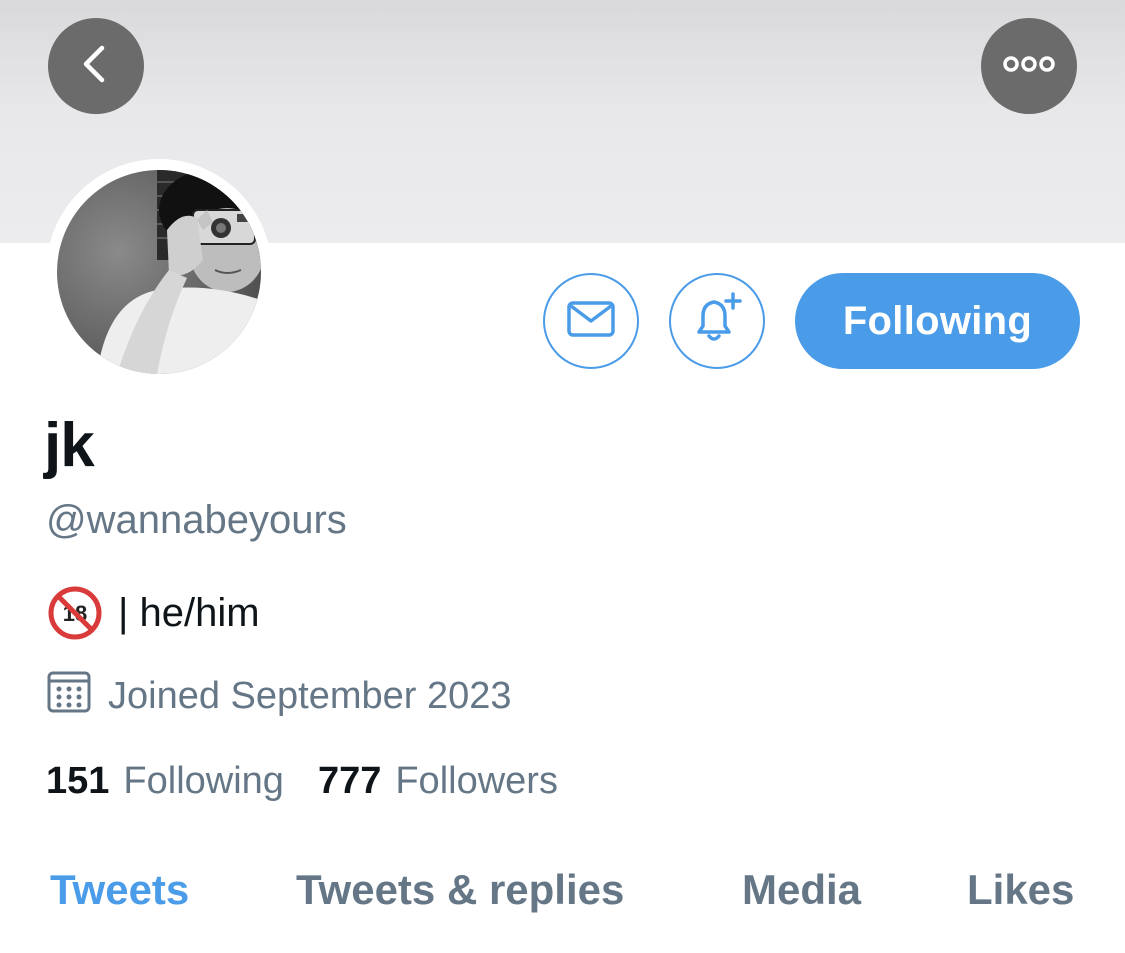  Describe the element at coordinates (159, 272) in the screenshot. I see `avatar` at that location.